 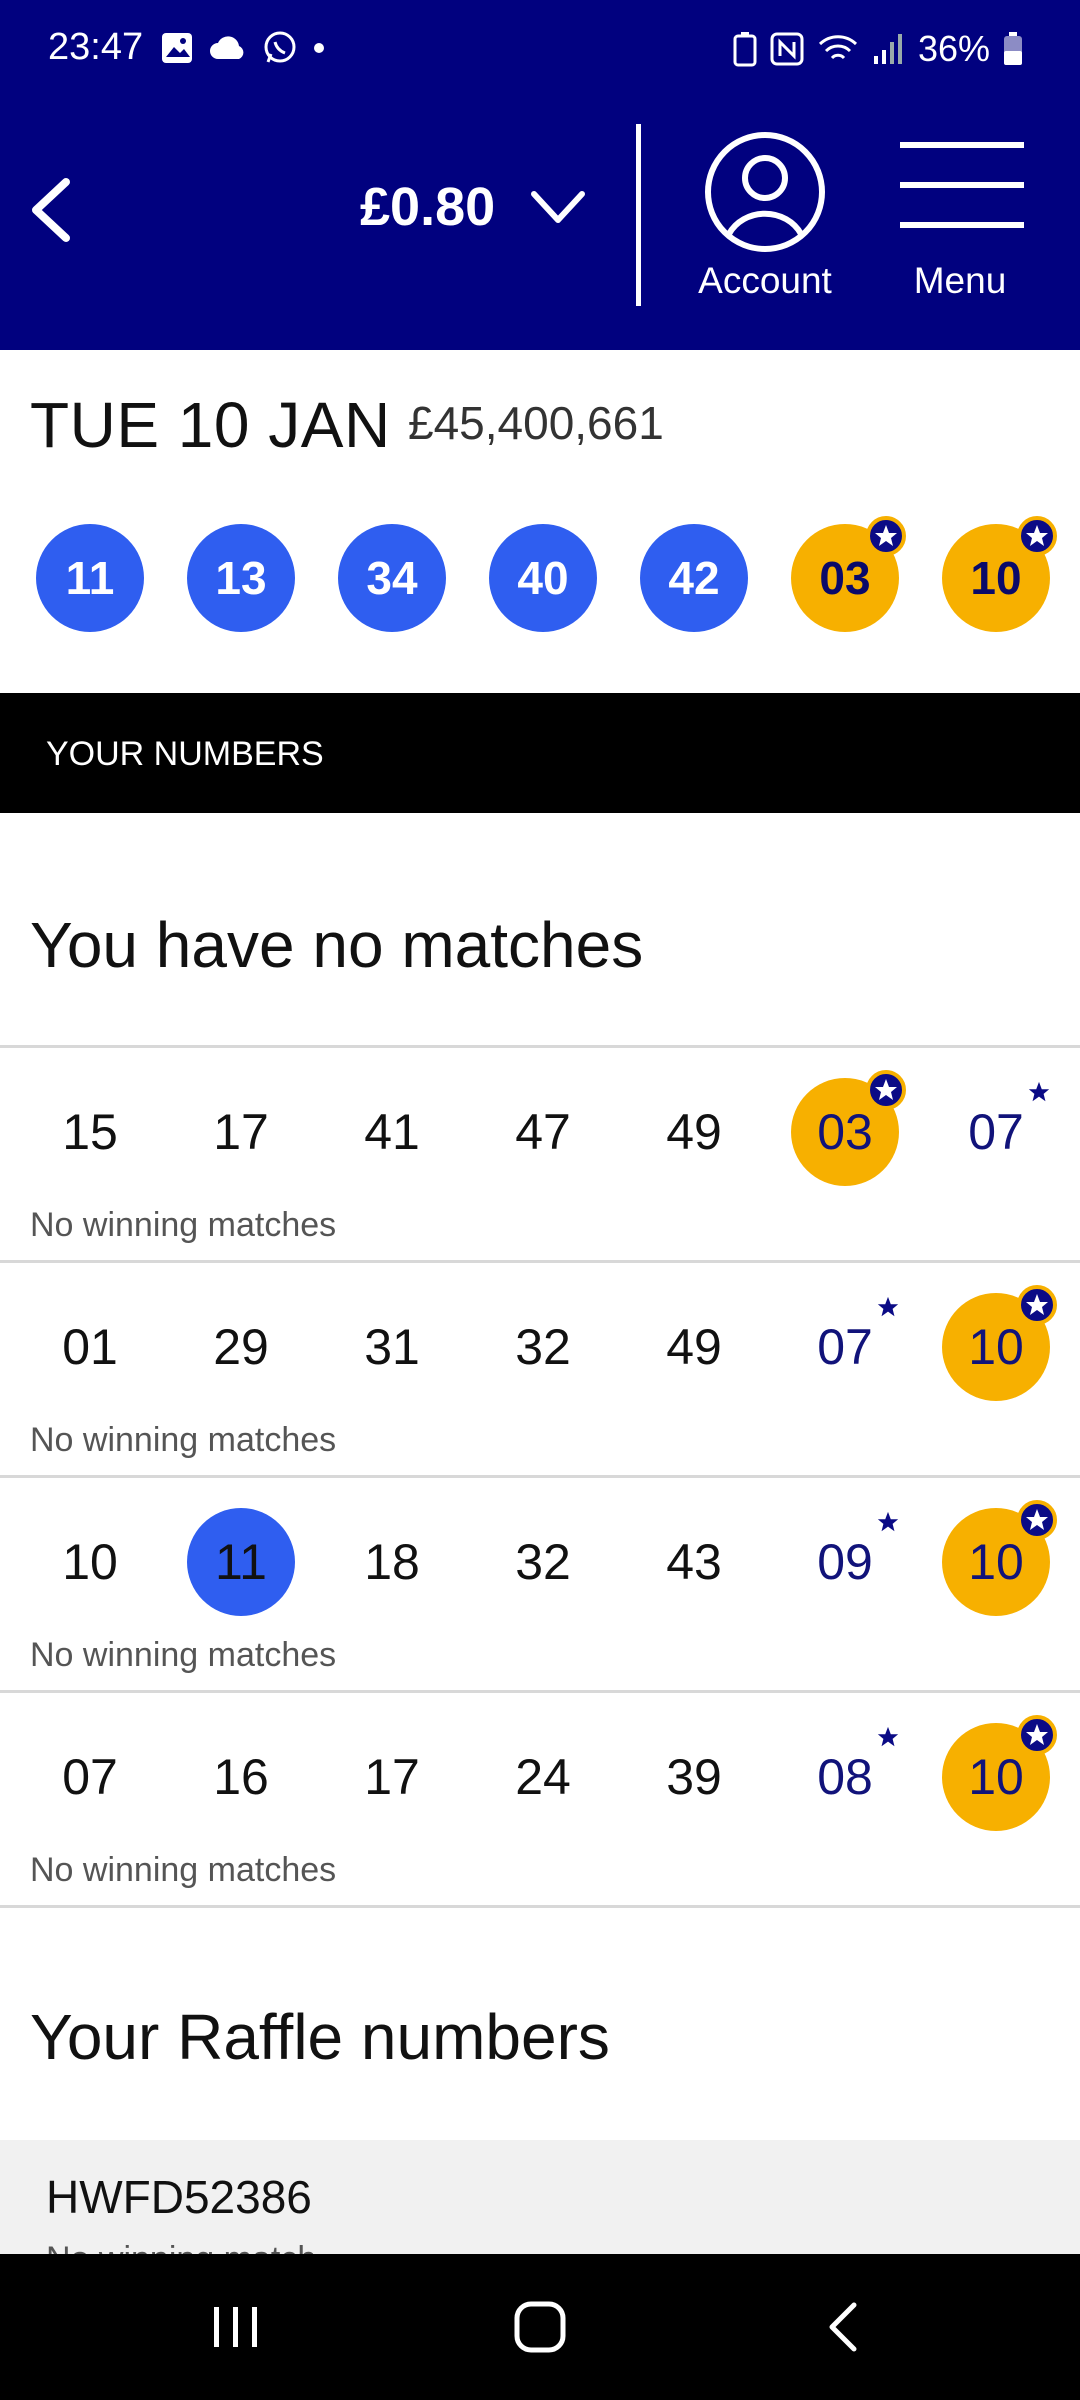 What do you see at coordinates (694, 578) in the screenshot?
I see `drawn-main-ball: 42` at bounding box center [694, 578].